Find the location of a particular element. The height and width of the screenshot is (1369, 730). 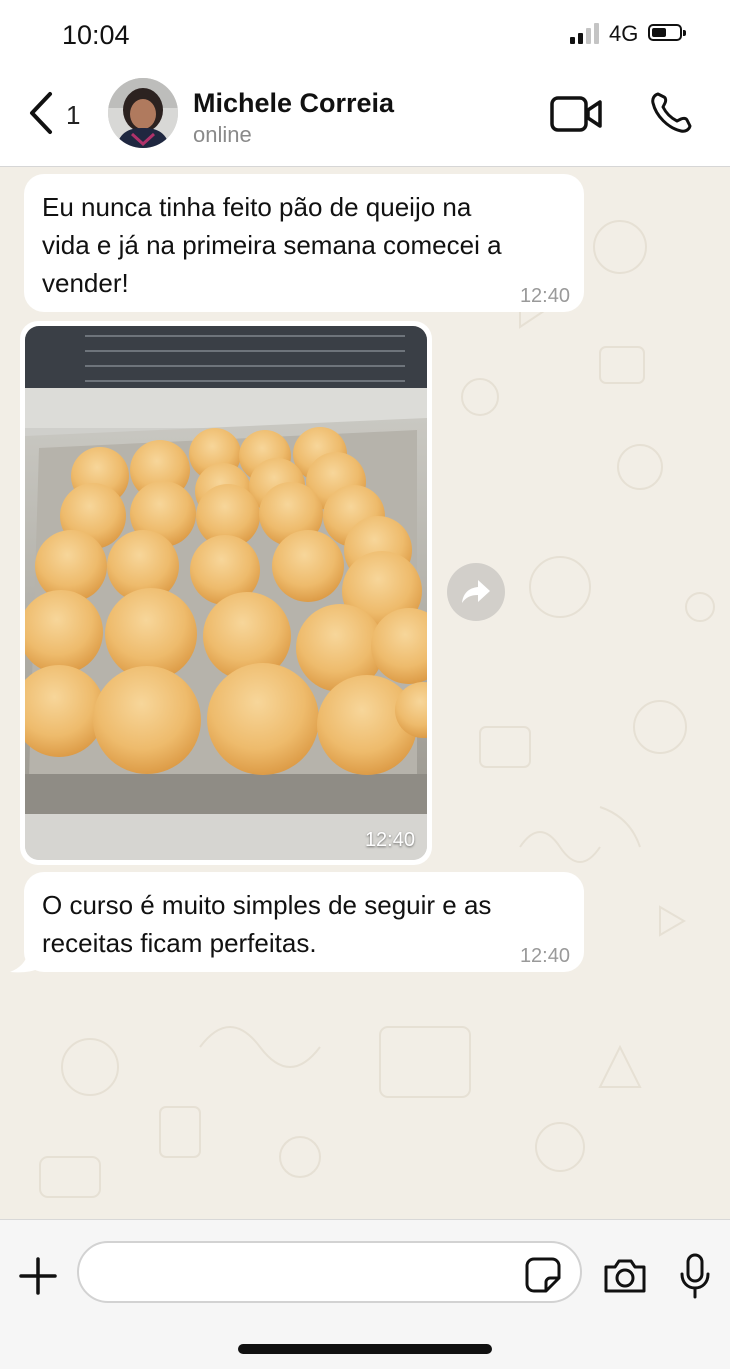

microphone-icon is located at coordinates (695, 1276).